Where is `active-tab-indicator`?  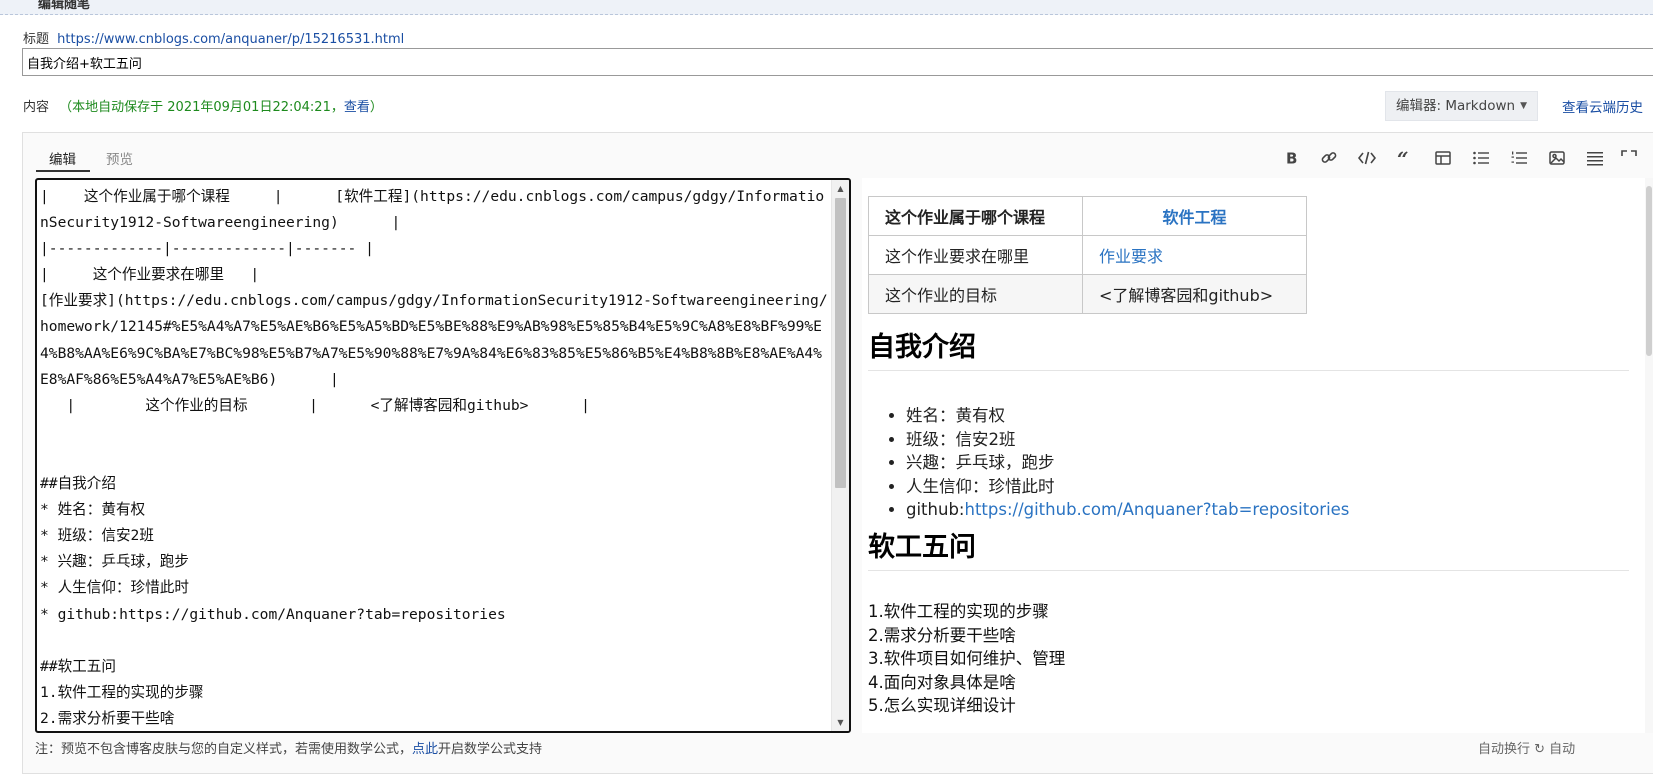
active-tab-indicator is located at coordinates (63, 171).